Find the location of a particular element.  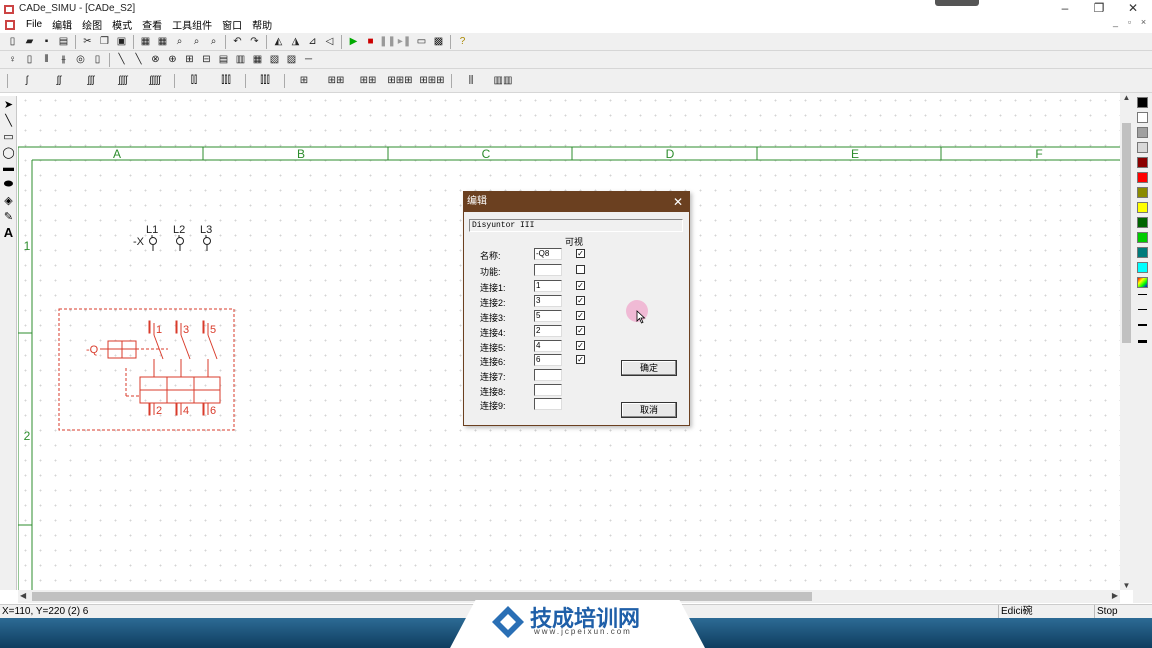

junction-icon: ⊞ is located at coordinates (189, 60).